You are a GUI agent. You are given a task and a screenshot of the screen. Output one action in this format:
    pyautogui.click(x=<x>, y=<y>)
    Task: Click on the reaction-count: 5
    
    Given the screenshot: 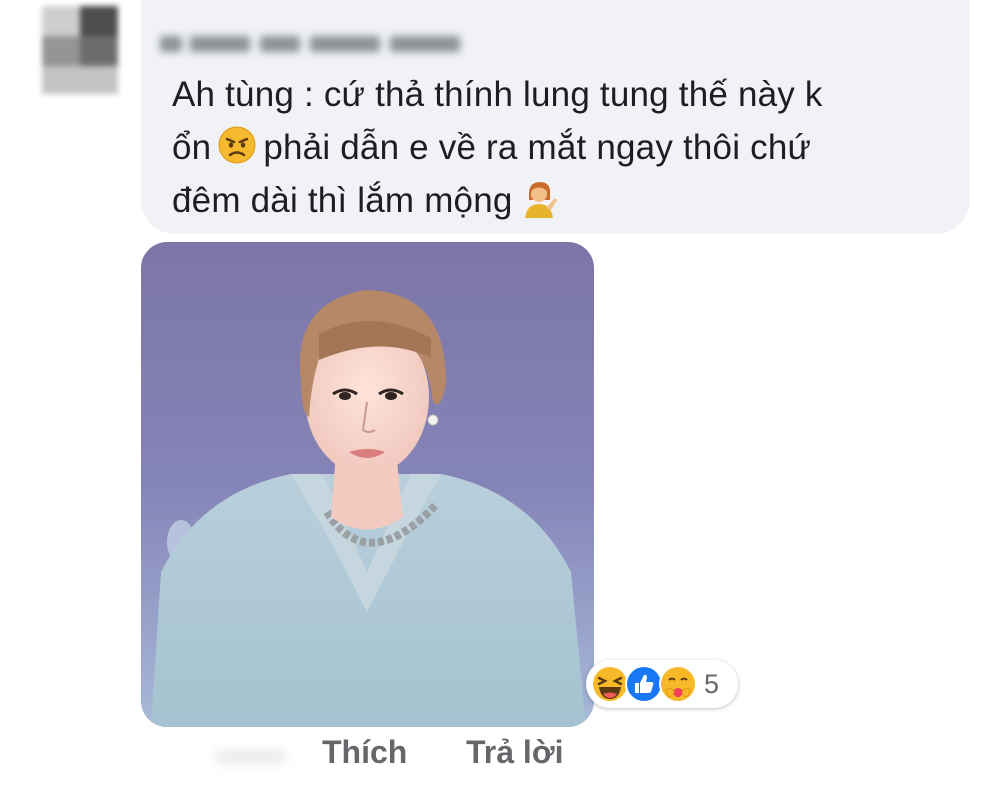 What is the action you would take?
    pyautogui.click(x=712, y=683)
    